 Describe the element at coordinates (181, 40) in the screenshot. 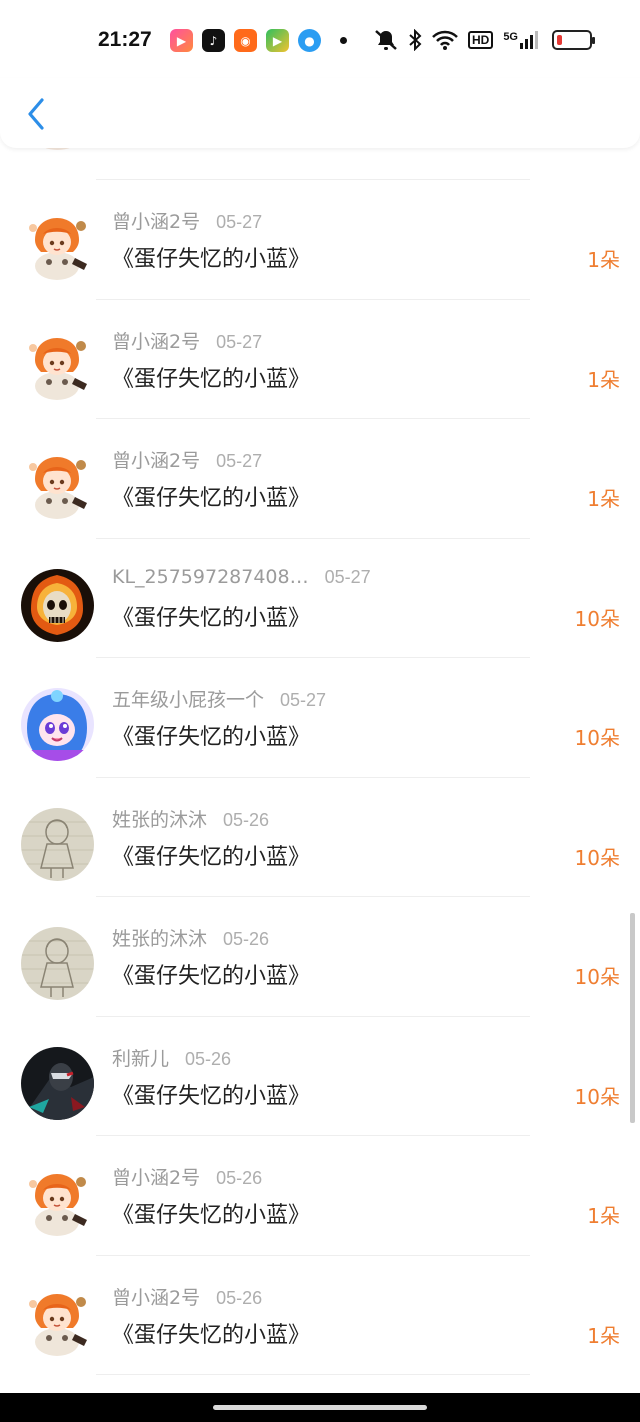

I see `video-app-icon: ▶` at that location.